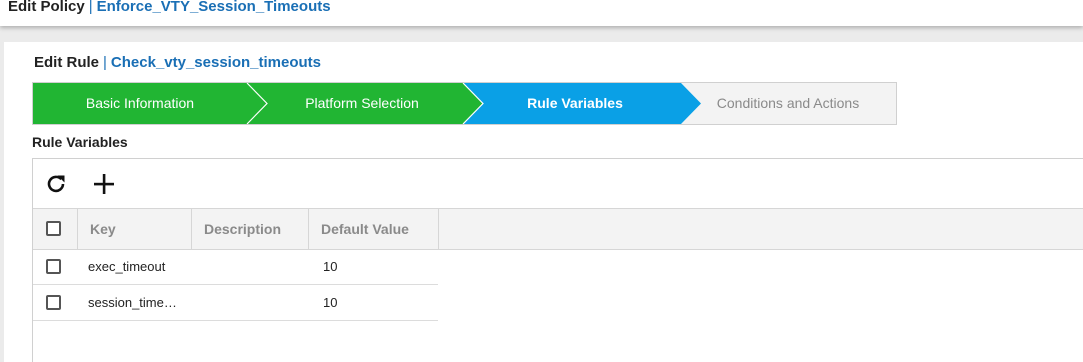 This screenshot has height=362, width=1083. I want to click on step-conditions-and-actions: Conditions and Actions, so click(788, 103).